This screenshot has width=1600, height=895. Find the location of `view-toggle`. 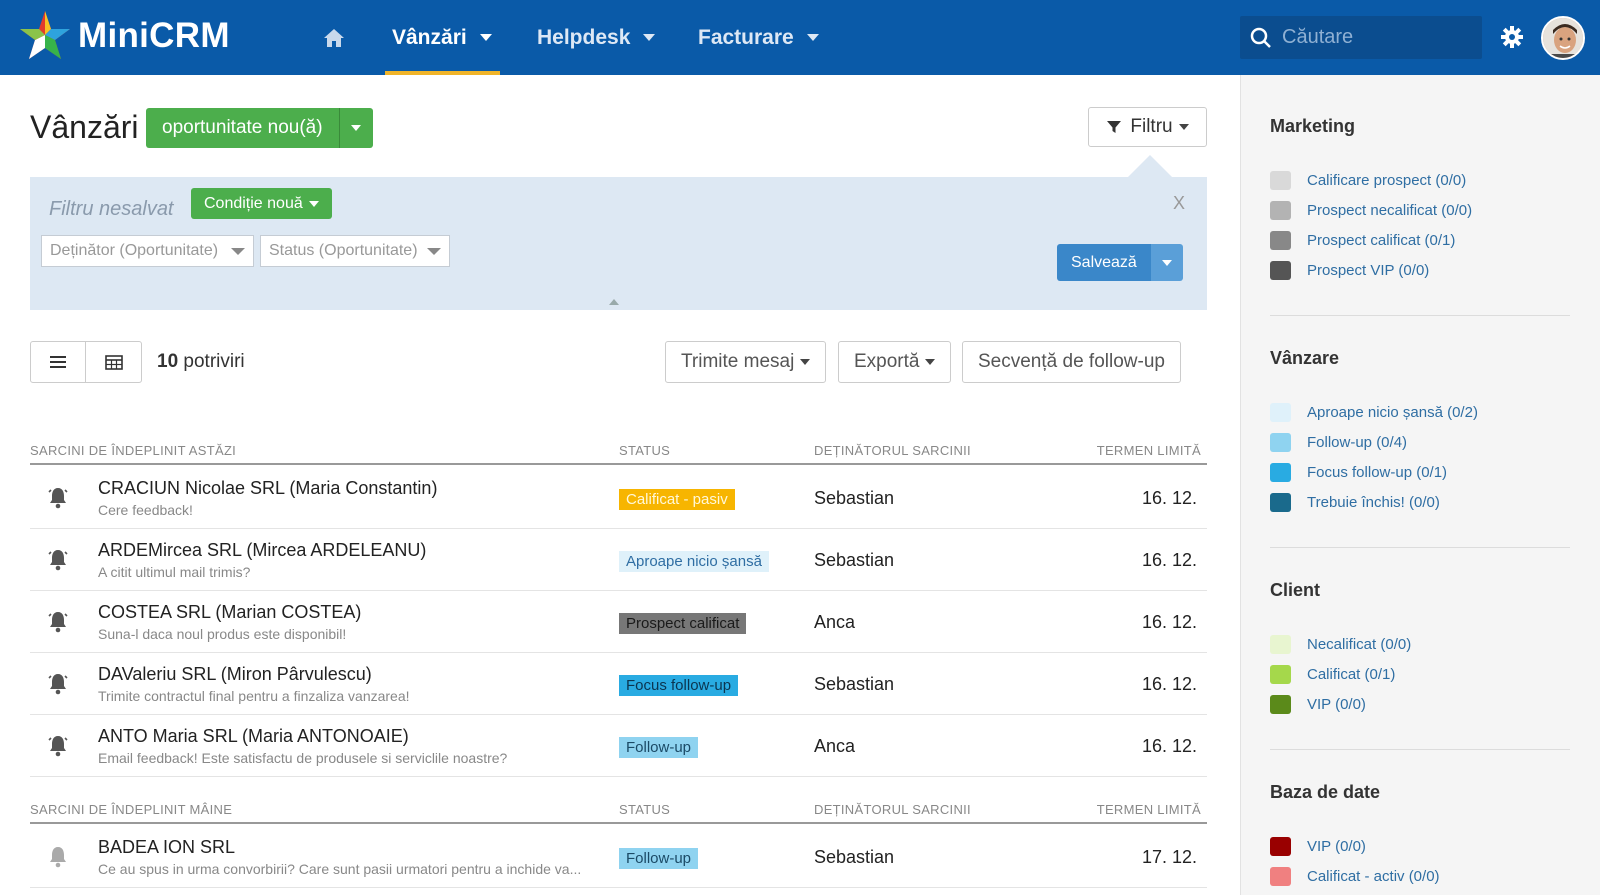

view-toggle is located at coordinates (86, 362).